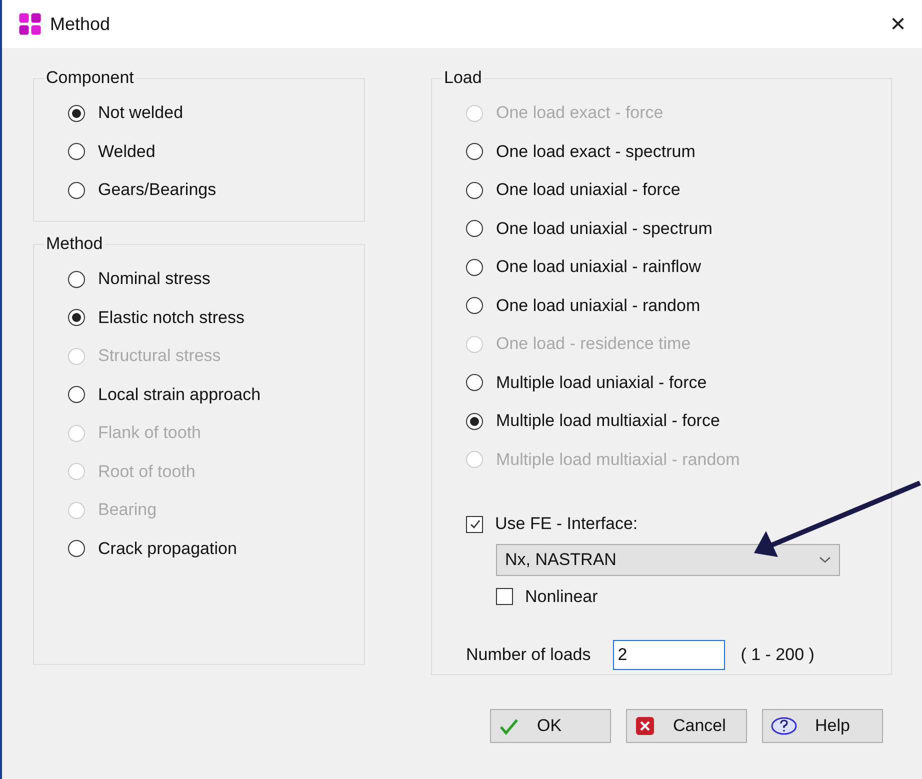 Image resolution: width=922 pixels, height=779 pixels. Describe the element at coordinates (784, 726) in the screenshot. I see `help-icon` at that location.